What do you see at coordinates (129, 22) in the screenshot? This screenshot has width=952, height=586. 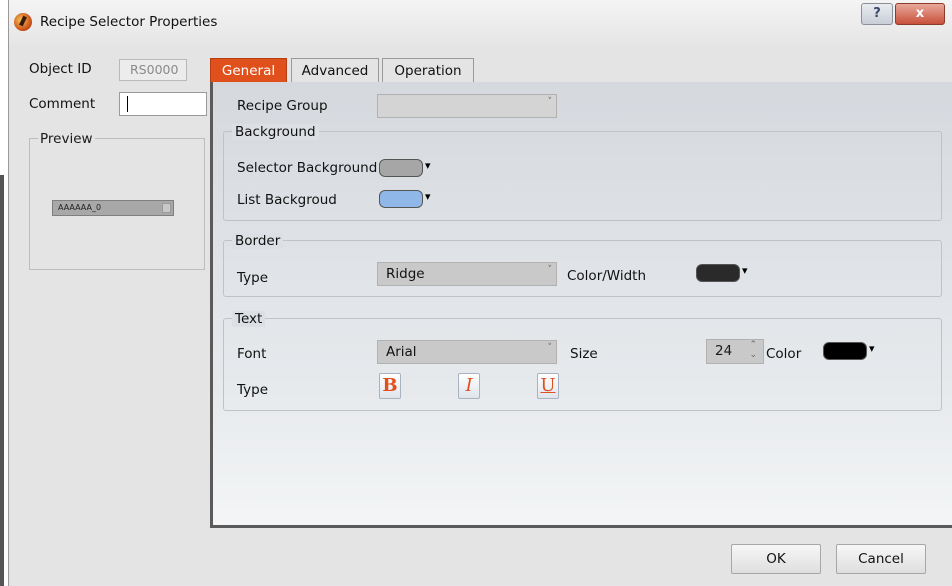 I see `window-title: Recipe Selector Properties` at bounding box center [129, 22].